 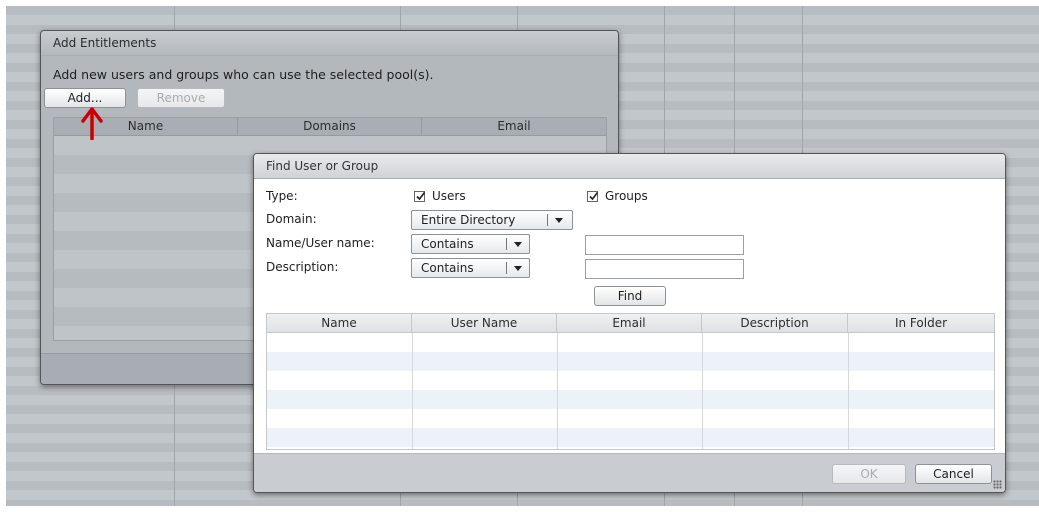 I want to click on description-input, so click(x=664, y=269).